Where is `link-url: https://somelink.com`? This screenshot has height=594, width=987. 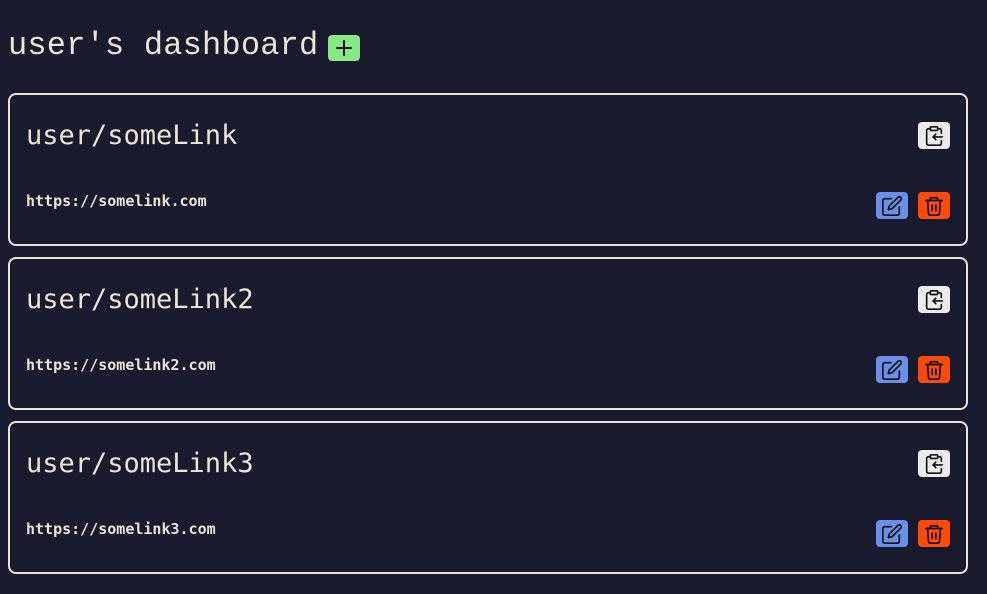 link-url: https://somelink.com is located at coordinates (116, 201).